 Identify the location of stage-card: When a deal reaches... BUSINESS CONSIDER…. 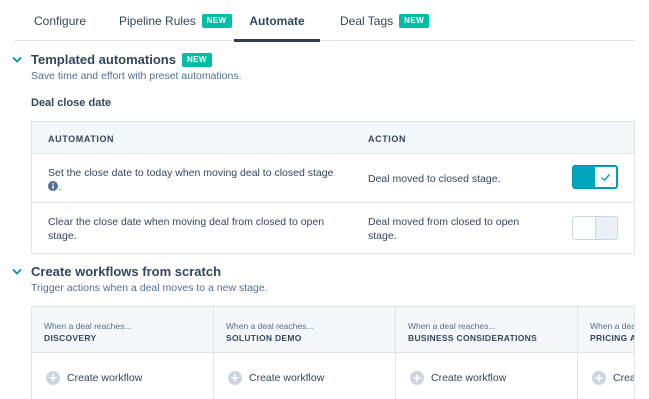
(487, 353).